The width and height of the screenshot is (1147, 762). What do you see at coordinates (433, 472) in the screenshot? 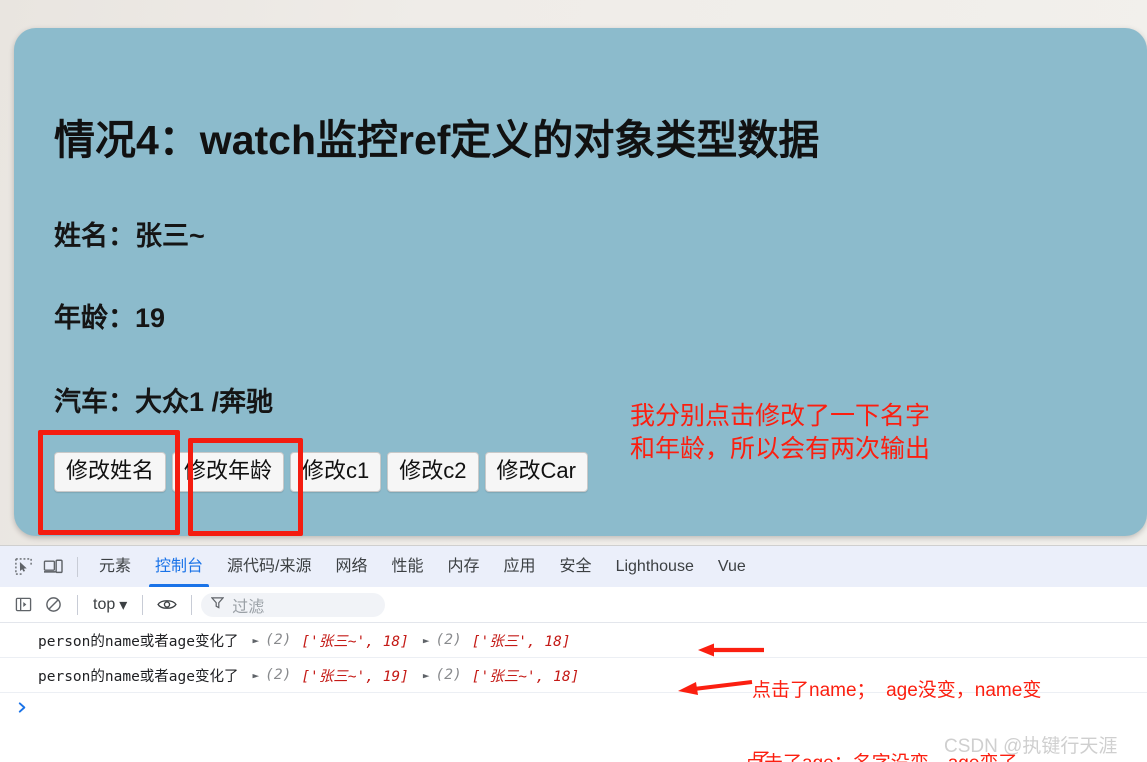
I see `change-c2-button: 修改c2` at bounding box center [433, 472].